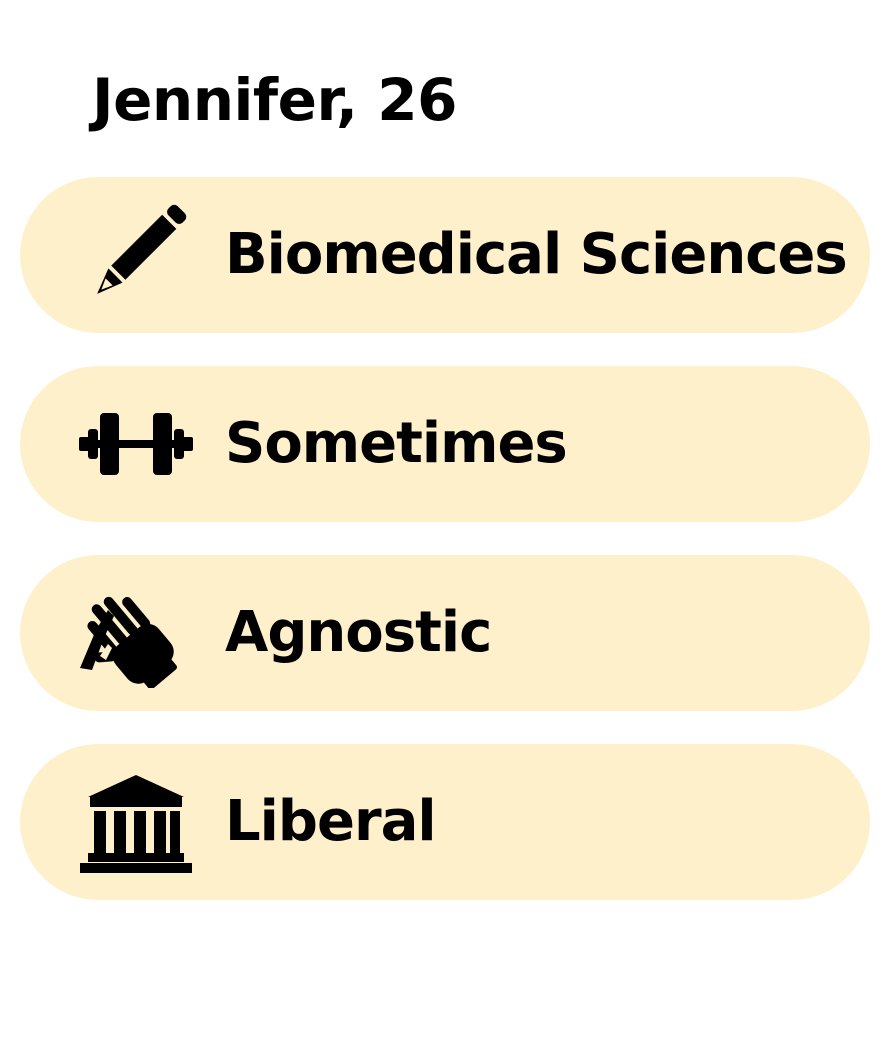 This screenshot has width=891, height=1055. I want to click on profile-name-age: Jennifer, 26, so click(274, 100).